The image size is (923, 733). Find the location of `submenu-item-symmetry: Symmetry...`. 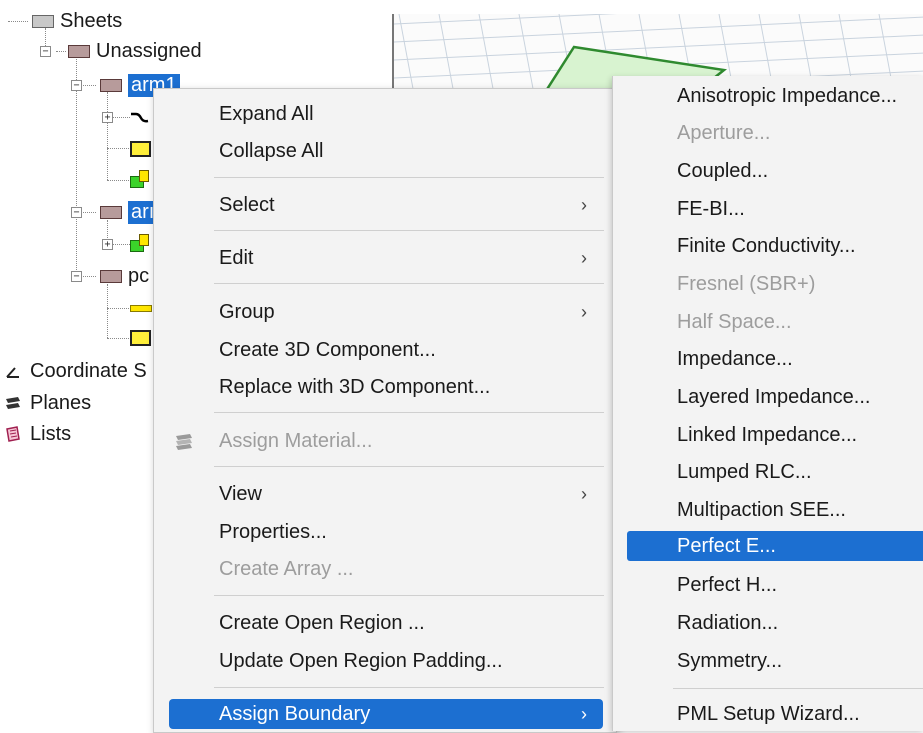

submenu-item-symmetry: Symmetry... is located at coordinates (775, 661).